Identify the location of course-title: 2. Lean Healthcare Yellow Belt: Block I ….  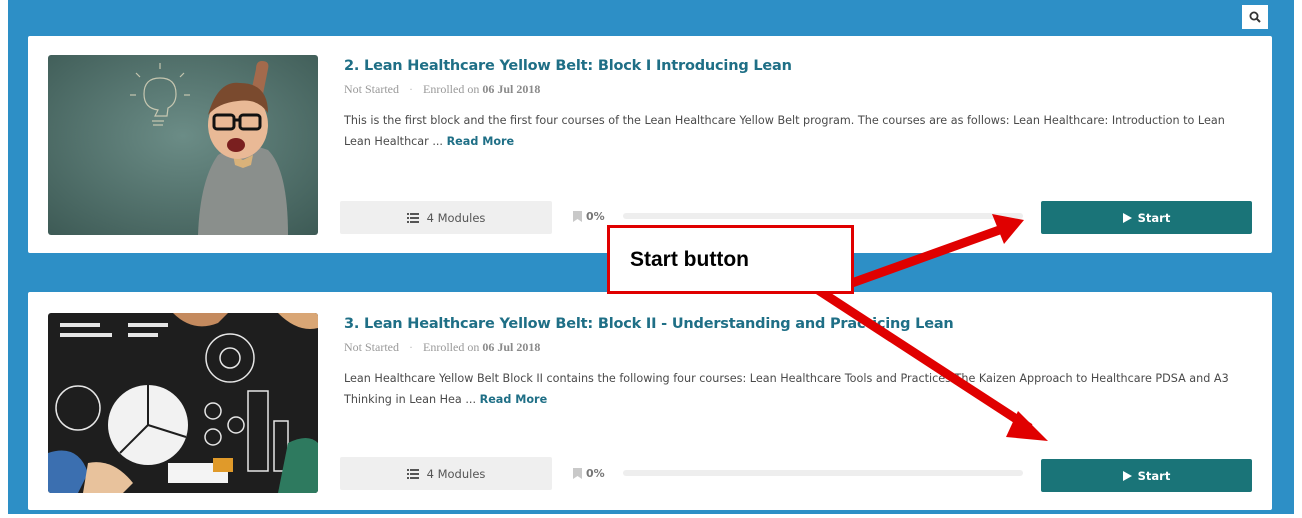
(568, 66).